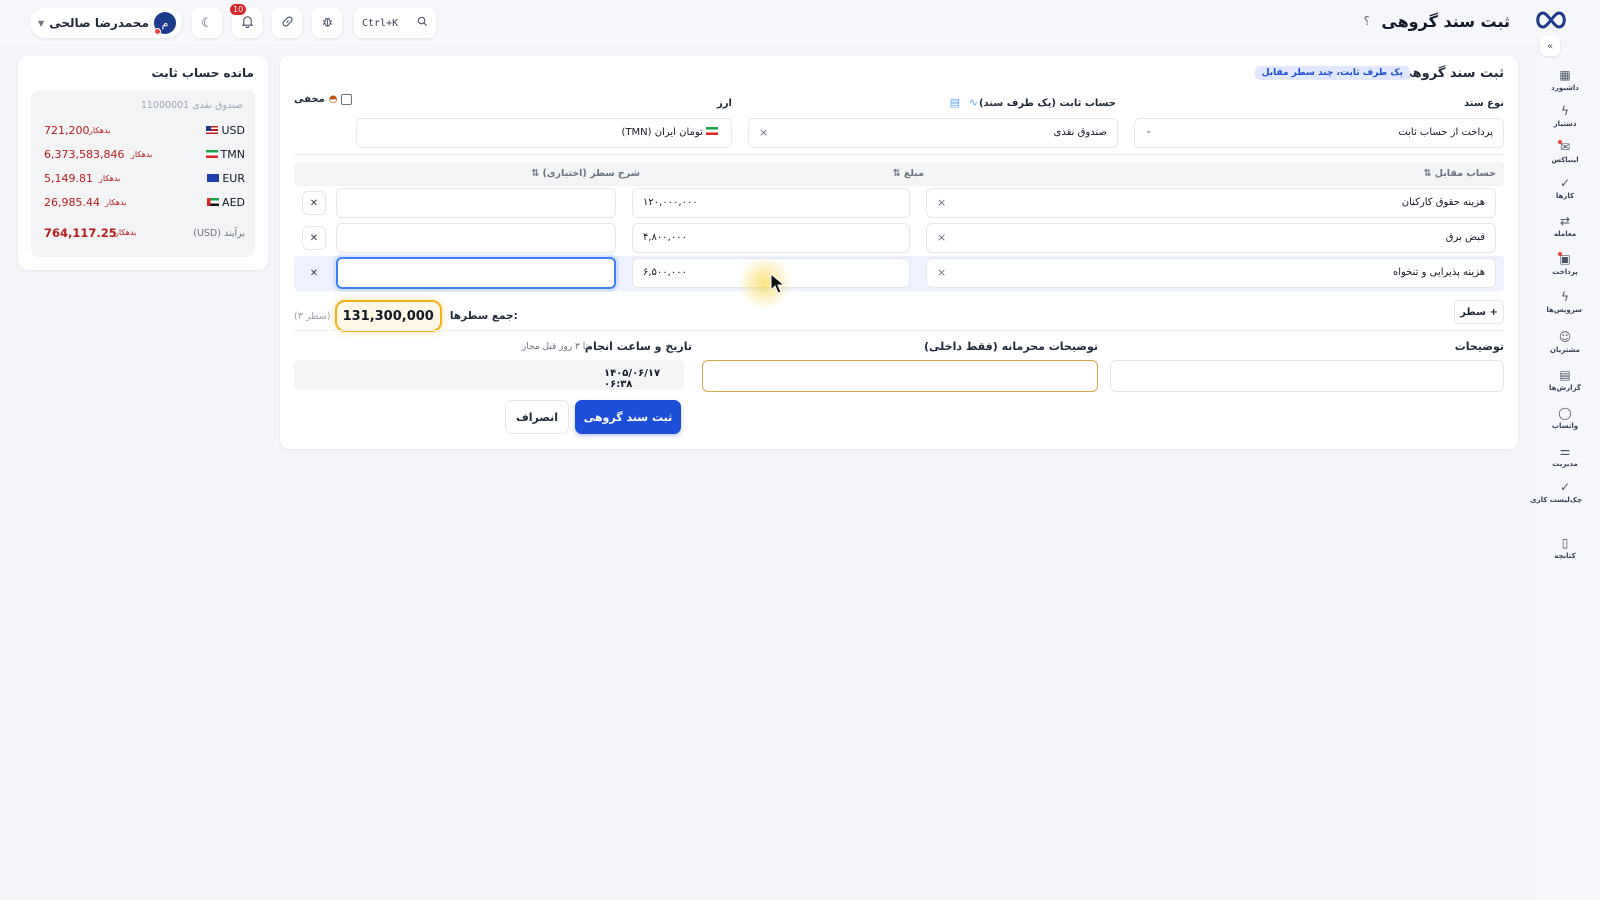 This screenshot has width=1600, height=900. Describe the element at coordinates (106, 23) in the screenshot. I see `user-menu: ▼ محمدرضا صالحی م` at that location.